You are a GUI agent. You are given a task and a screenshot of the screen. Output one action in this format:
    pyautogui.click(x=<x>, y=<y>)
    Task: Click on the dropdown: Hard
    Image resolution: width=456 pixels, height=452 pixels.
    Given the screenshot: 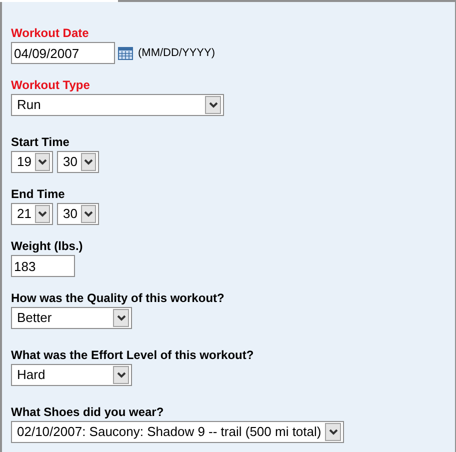 What is the action you would take?
    pyautogui.click(x=71, y=375)
    